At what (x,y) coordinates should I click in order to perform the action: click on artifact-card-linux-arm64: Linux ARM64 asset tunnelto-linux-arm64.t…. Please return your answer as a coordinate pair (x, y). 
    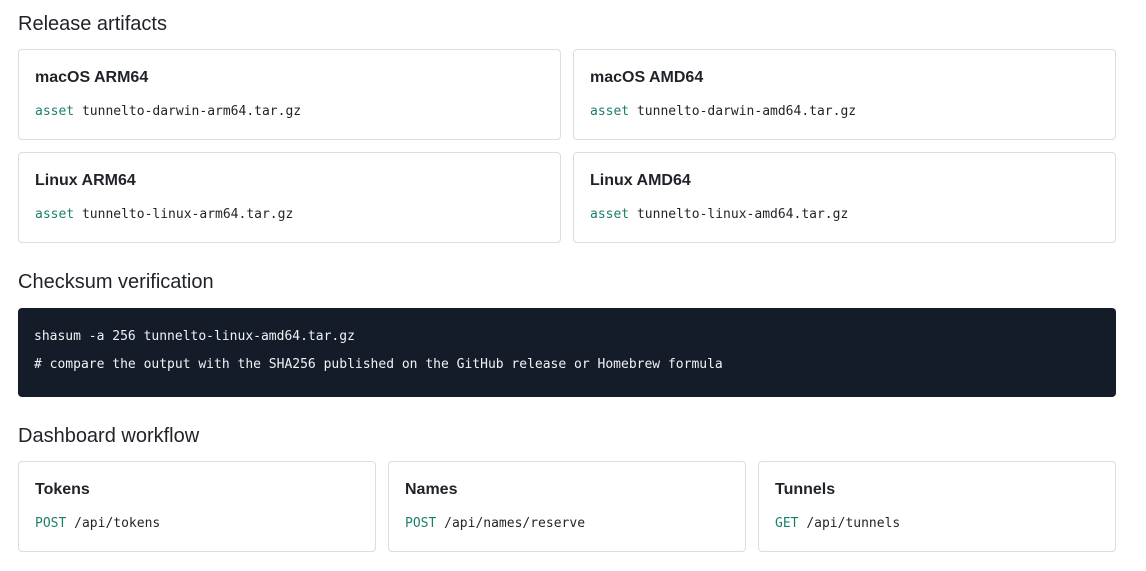
    Looking at the image, I should click on (289, 197).